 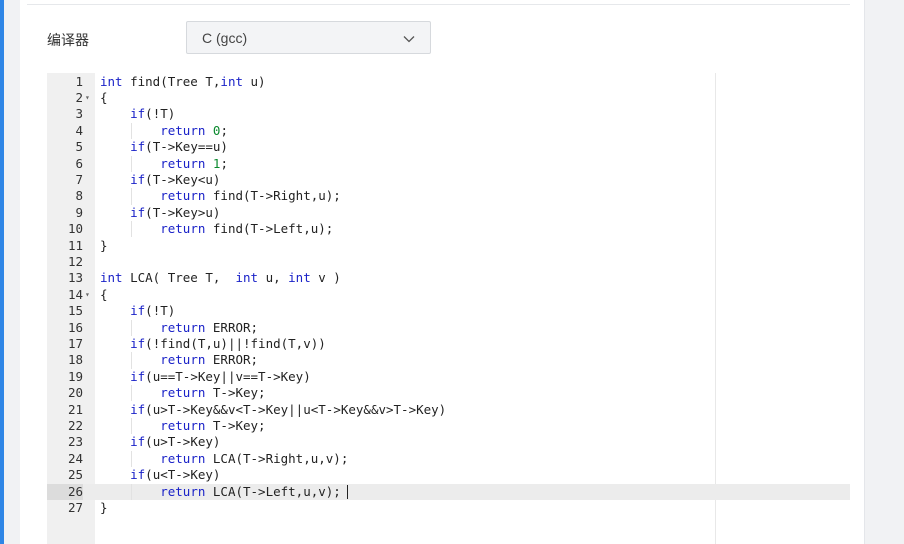 I want to click on code-text: int LCA( Tree T, int u, int v ), so click(x=220, y=278).